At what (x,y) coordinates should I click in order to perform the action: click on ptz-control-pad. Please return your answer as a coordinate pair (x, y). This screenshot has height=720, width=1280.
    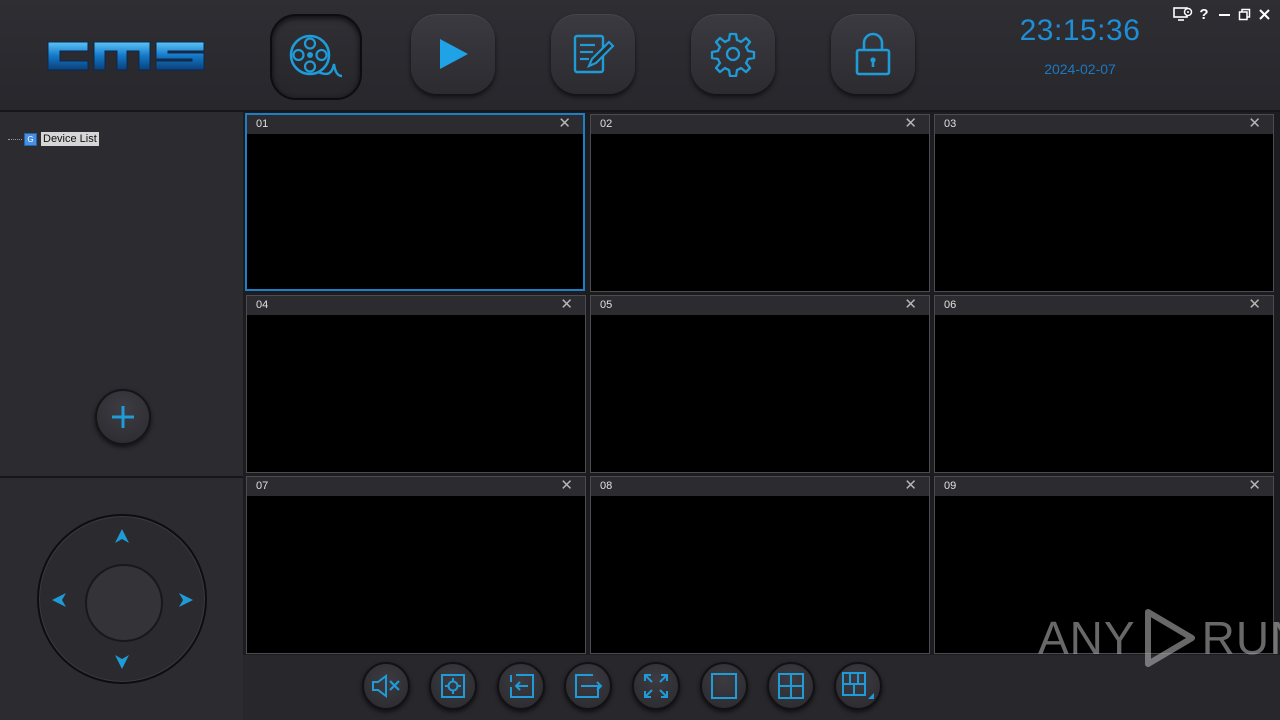
    Looking at the image, I should click on (122, 599).